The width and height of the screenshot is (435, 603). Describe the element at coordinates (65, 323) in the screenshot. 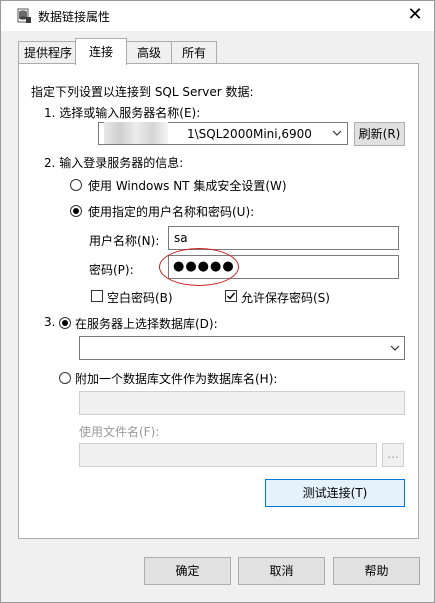

I see `select-db-radio` at that location.